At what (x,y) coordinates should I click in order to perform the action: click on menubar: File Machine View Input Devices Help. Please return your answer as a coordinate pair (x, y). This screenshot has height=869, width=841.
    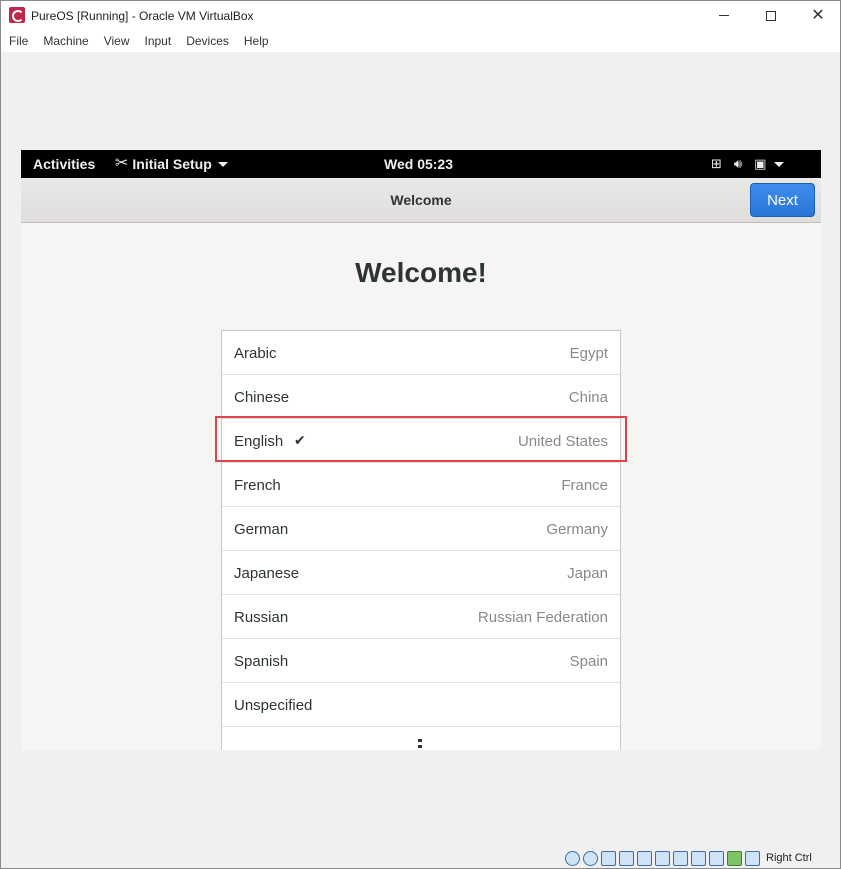
    Looking at the image, I should click on (420, 41).